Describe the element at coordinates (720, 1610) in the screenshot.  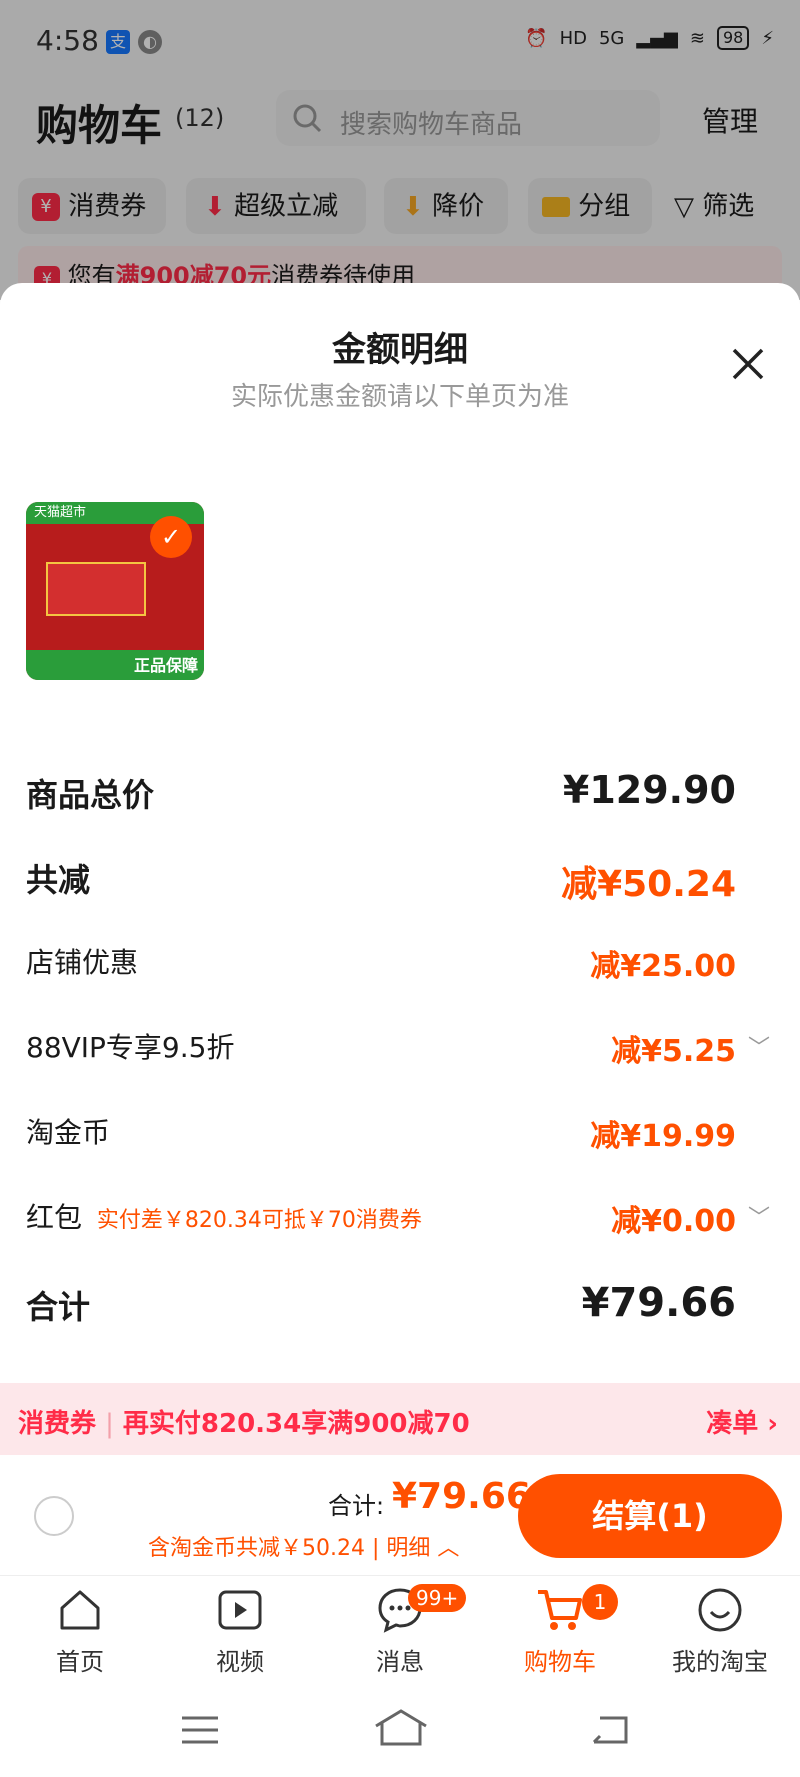
I see `profile-icon` at that location.